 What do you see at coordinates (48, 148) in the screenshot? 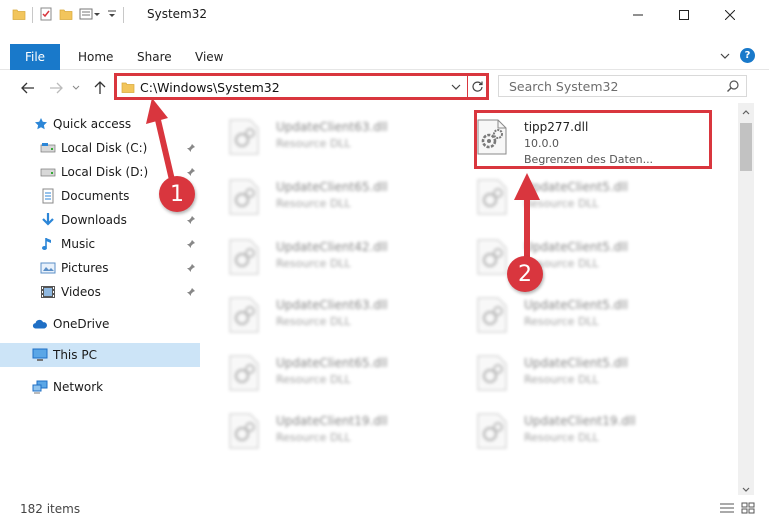
I see `drive-icon` at bounding box center [48, 148].